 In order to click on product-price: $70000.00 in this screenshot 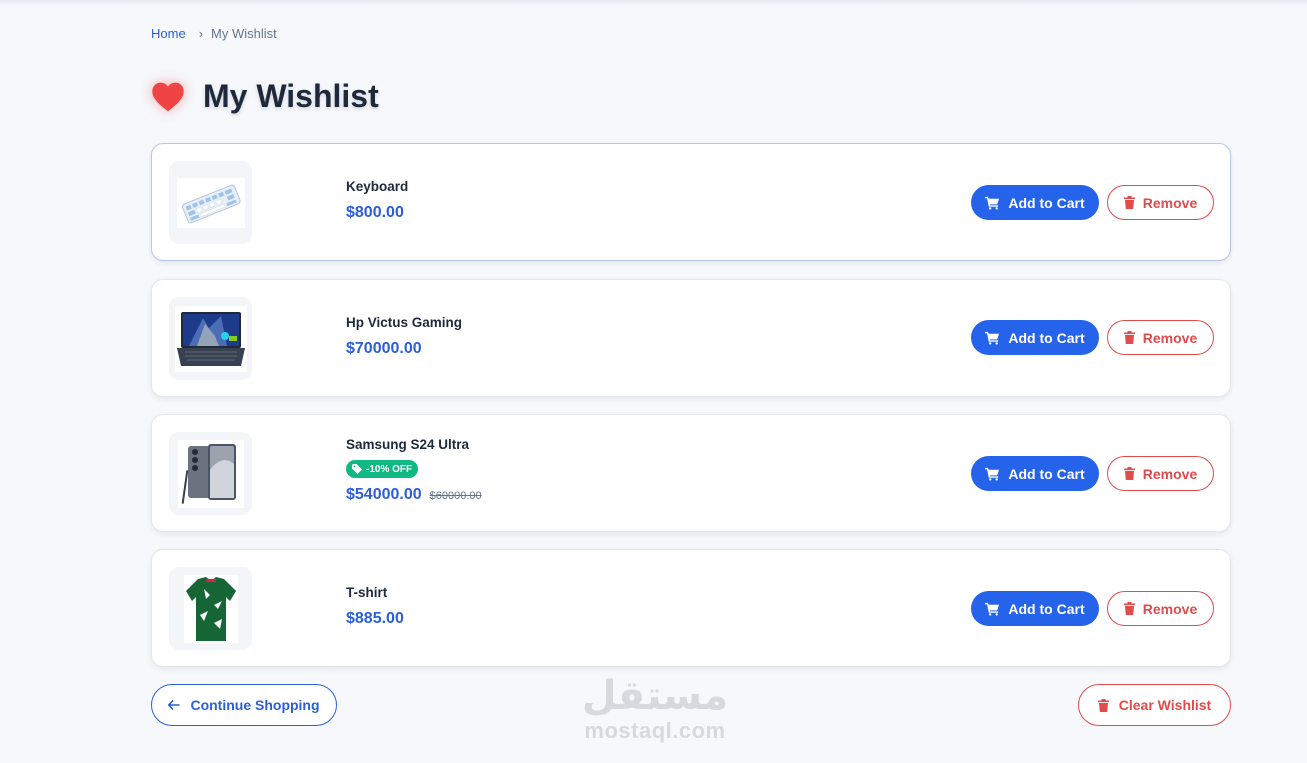, I will do `click(384, 348)`.